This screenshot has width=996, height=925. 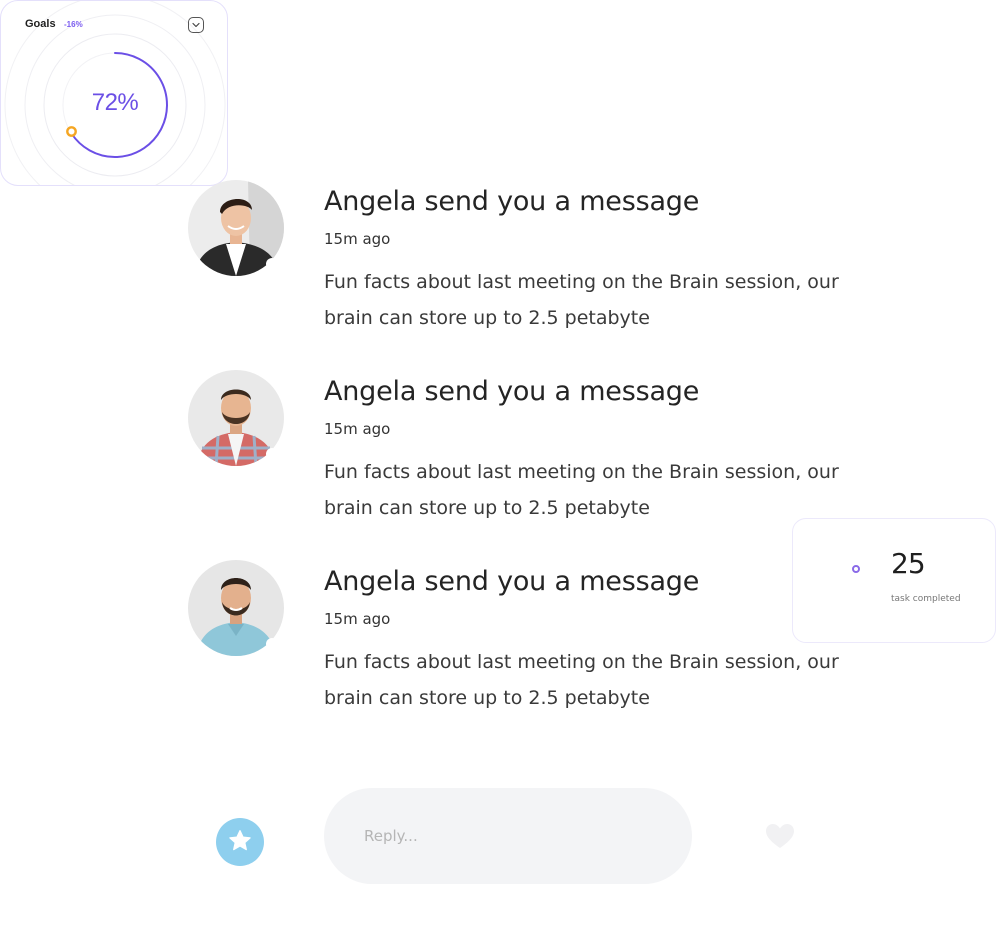 I want to click on task-completed-card: 25 task completed, so click(x=894, y=580).